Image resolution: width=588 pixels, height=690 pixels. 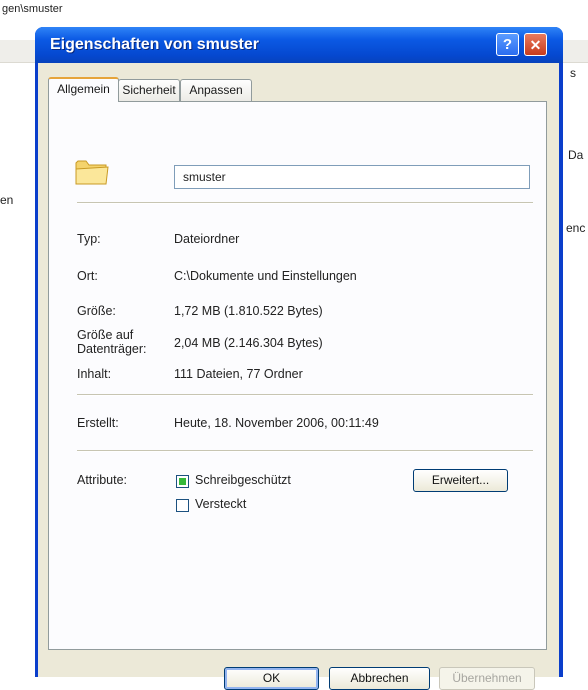 I want to click on apply-button: Übernehmen, so click(x=487, y=678).